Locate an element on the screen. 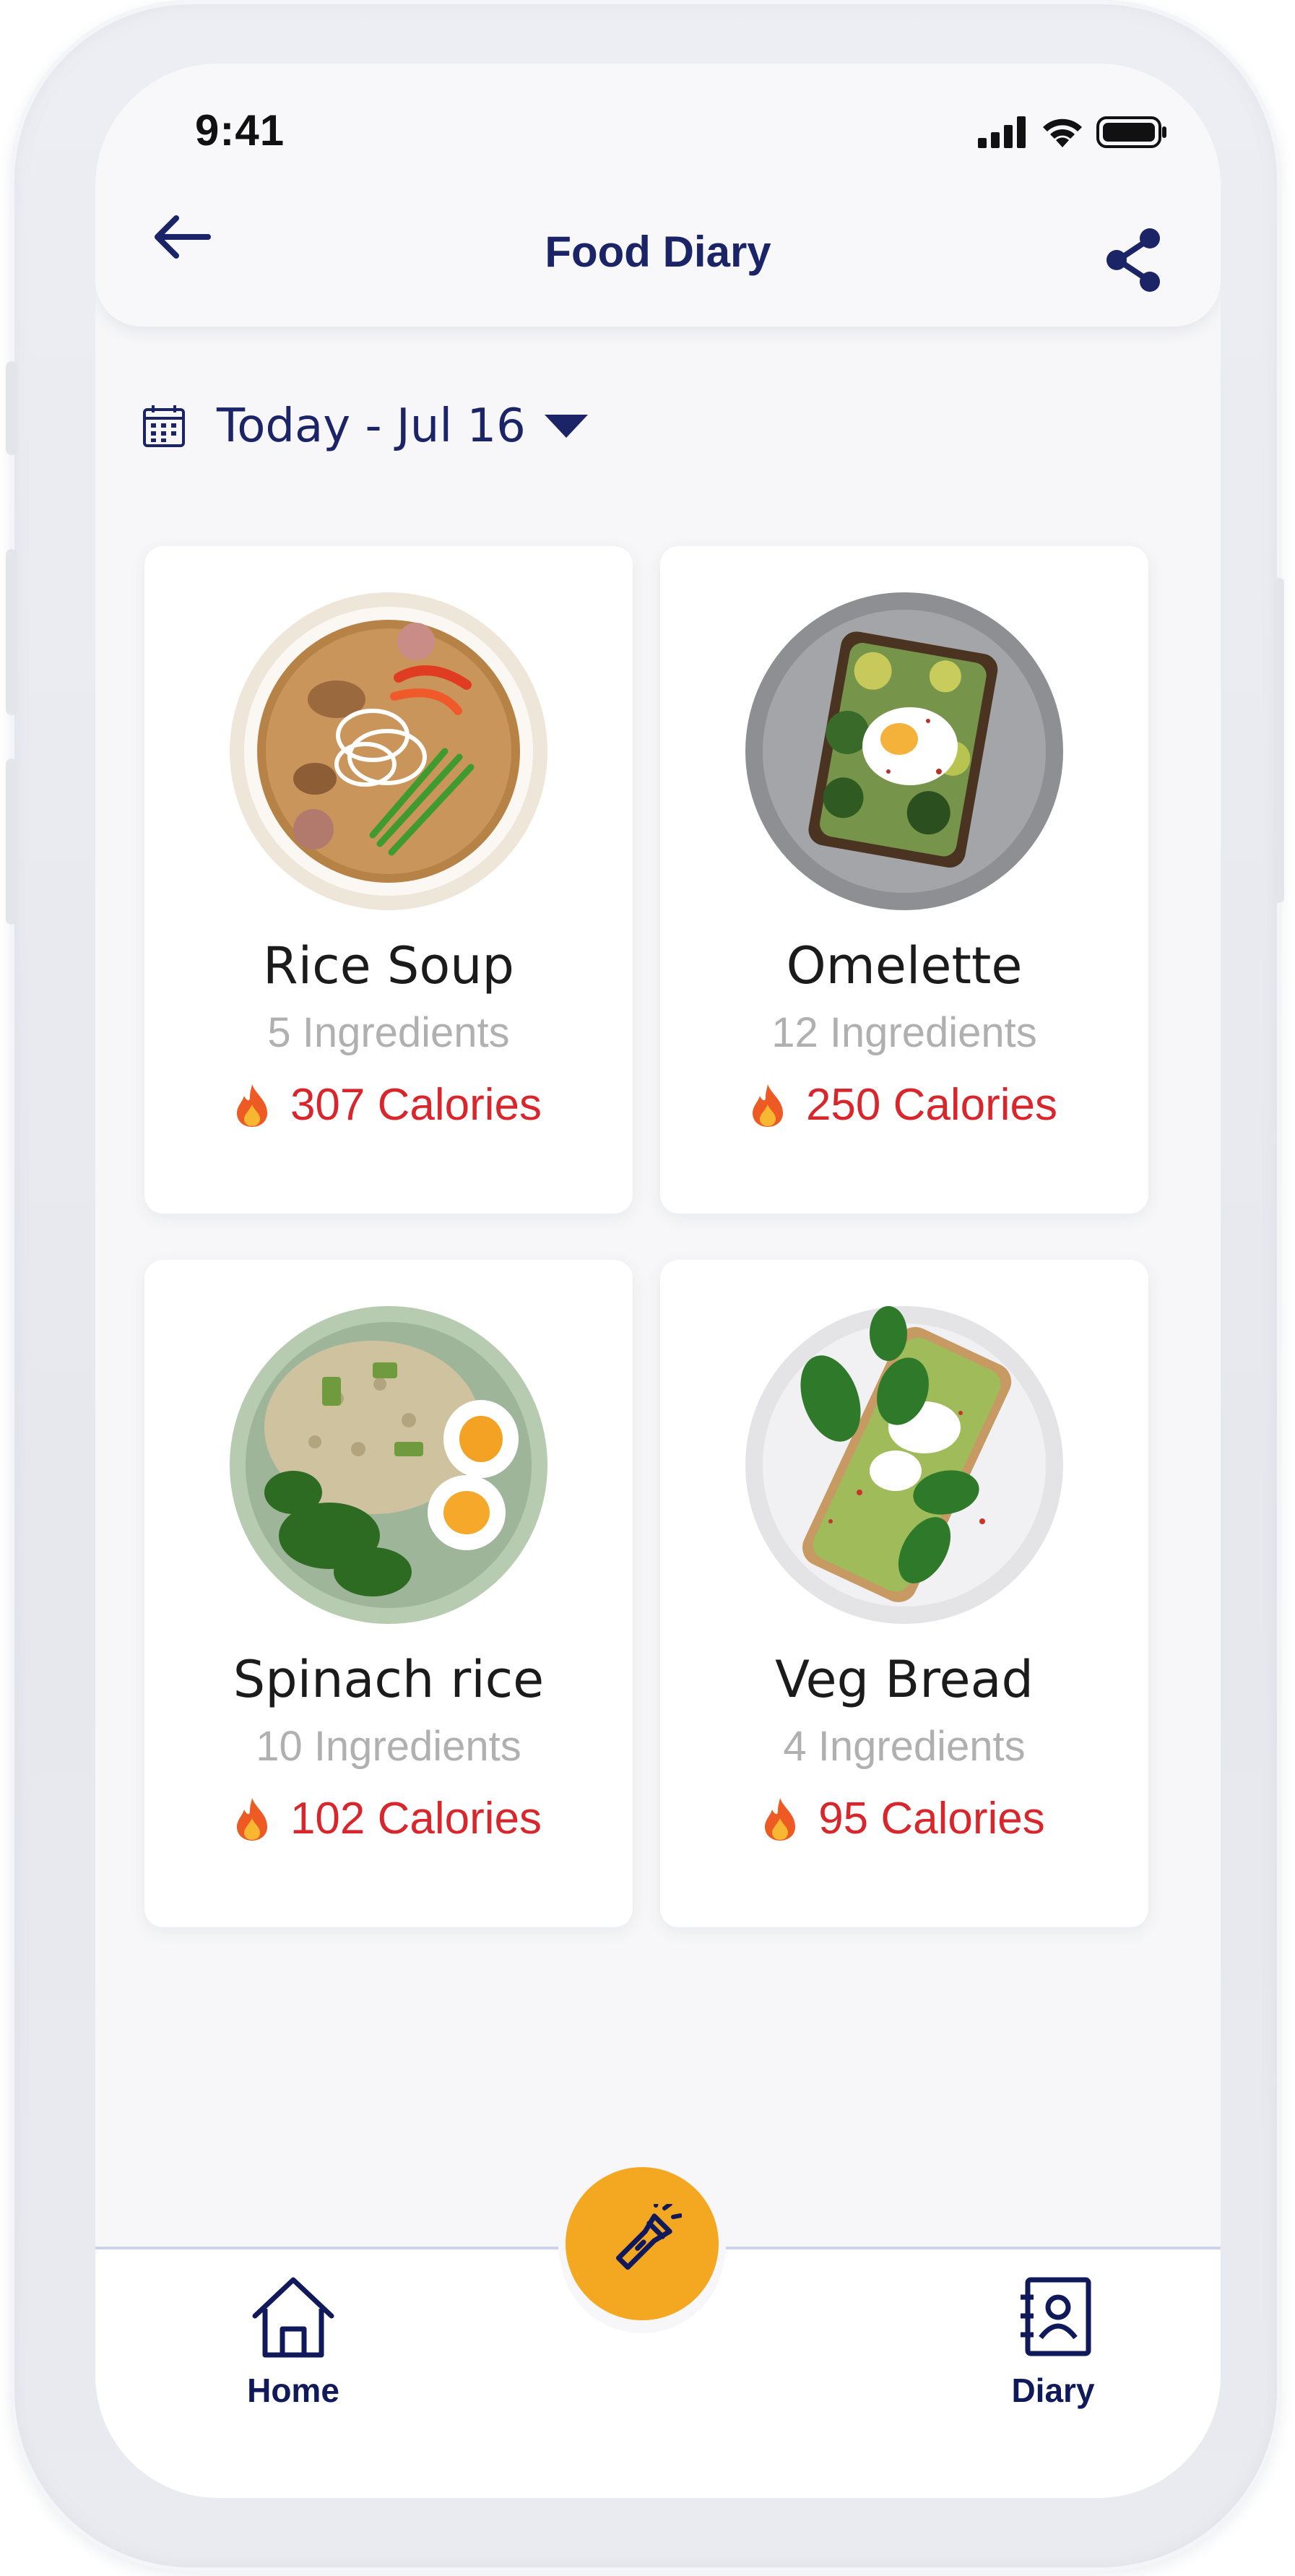  nav-item-home: Home is located at coordinates (293, 2341).